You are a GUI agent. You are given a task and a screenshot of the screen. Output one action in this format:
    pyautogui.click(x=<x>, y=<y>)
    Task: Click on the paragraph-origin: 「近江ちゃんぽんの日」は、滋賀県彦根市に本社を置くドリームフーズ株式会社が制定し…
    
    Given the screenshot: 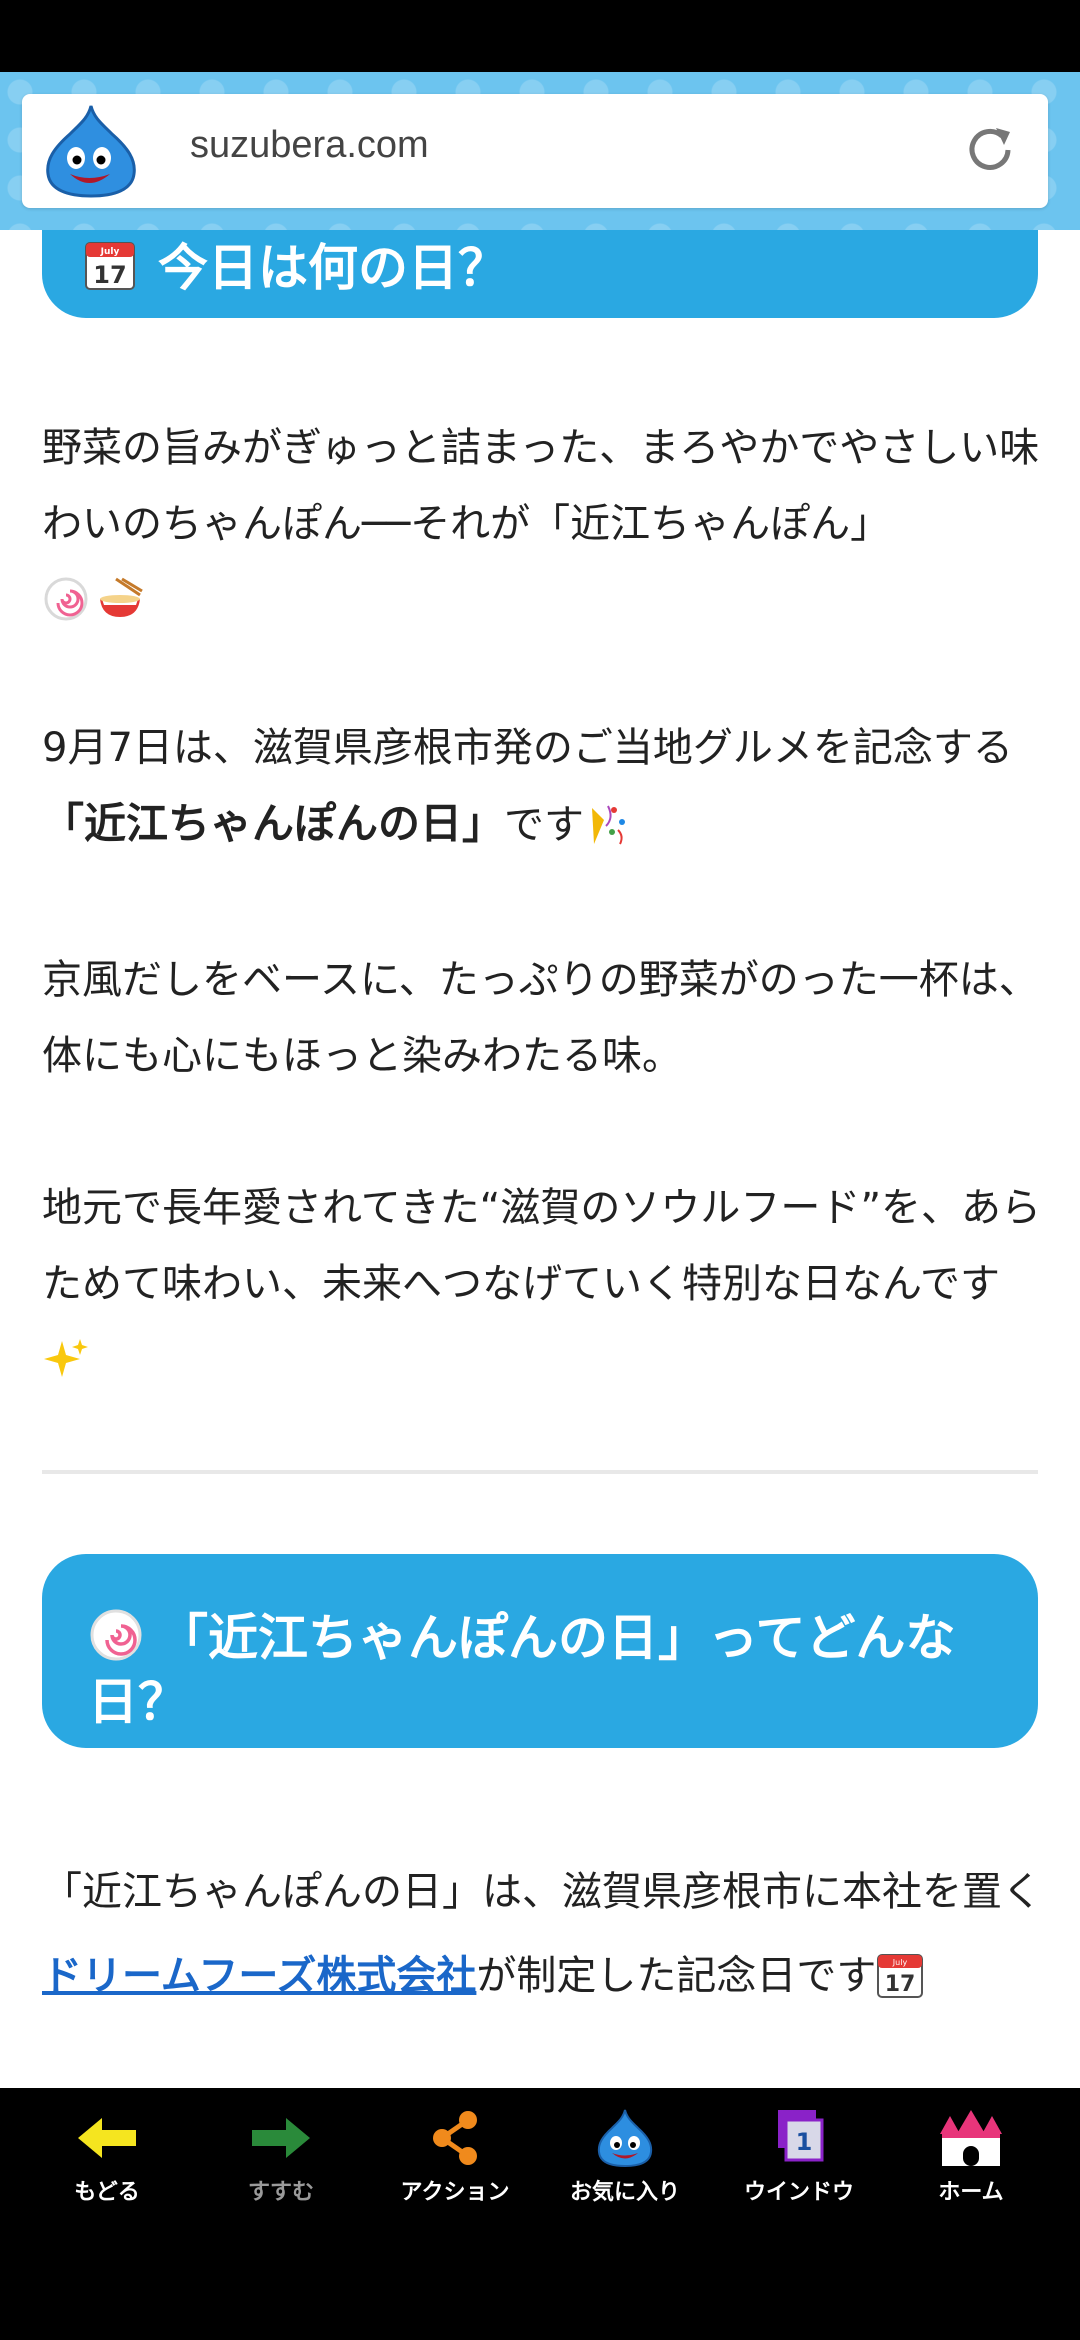 What is the action you would take?
    pyautogui.click(x=542, y=1934)
    